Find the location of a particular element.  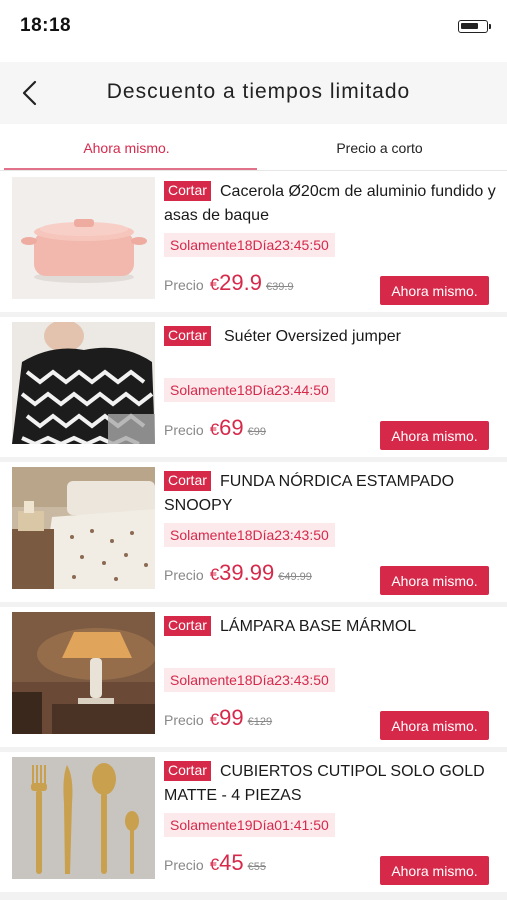

price-value: 69 is located at coordinates (231, 427).